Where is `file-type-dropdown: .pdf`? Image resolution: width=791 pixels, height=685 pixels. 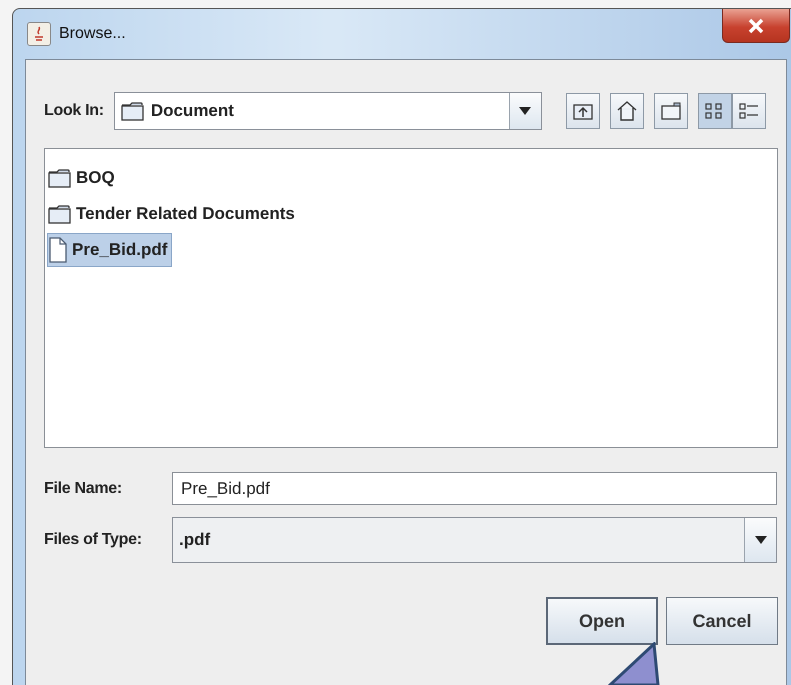
file-type-dropdown: .pdf is located at coordinates (474, 540).